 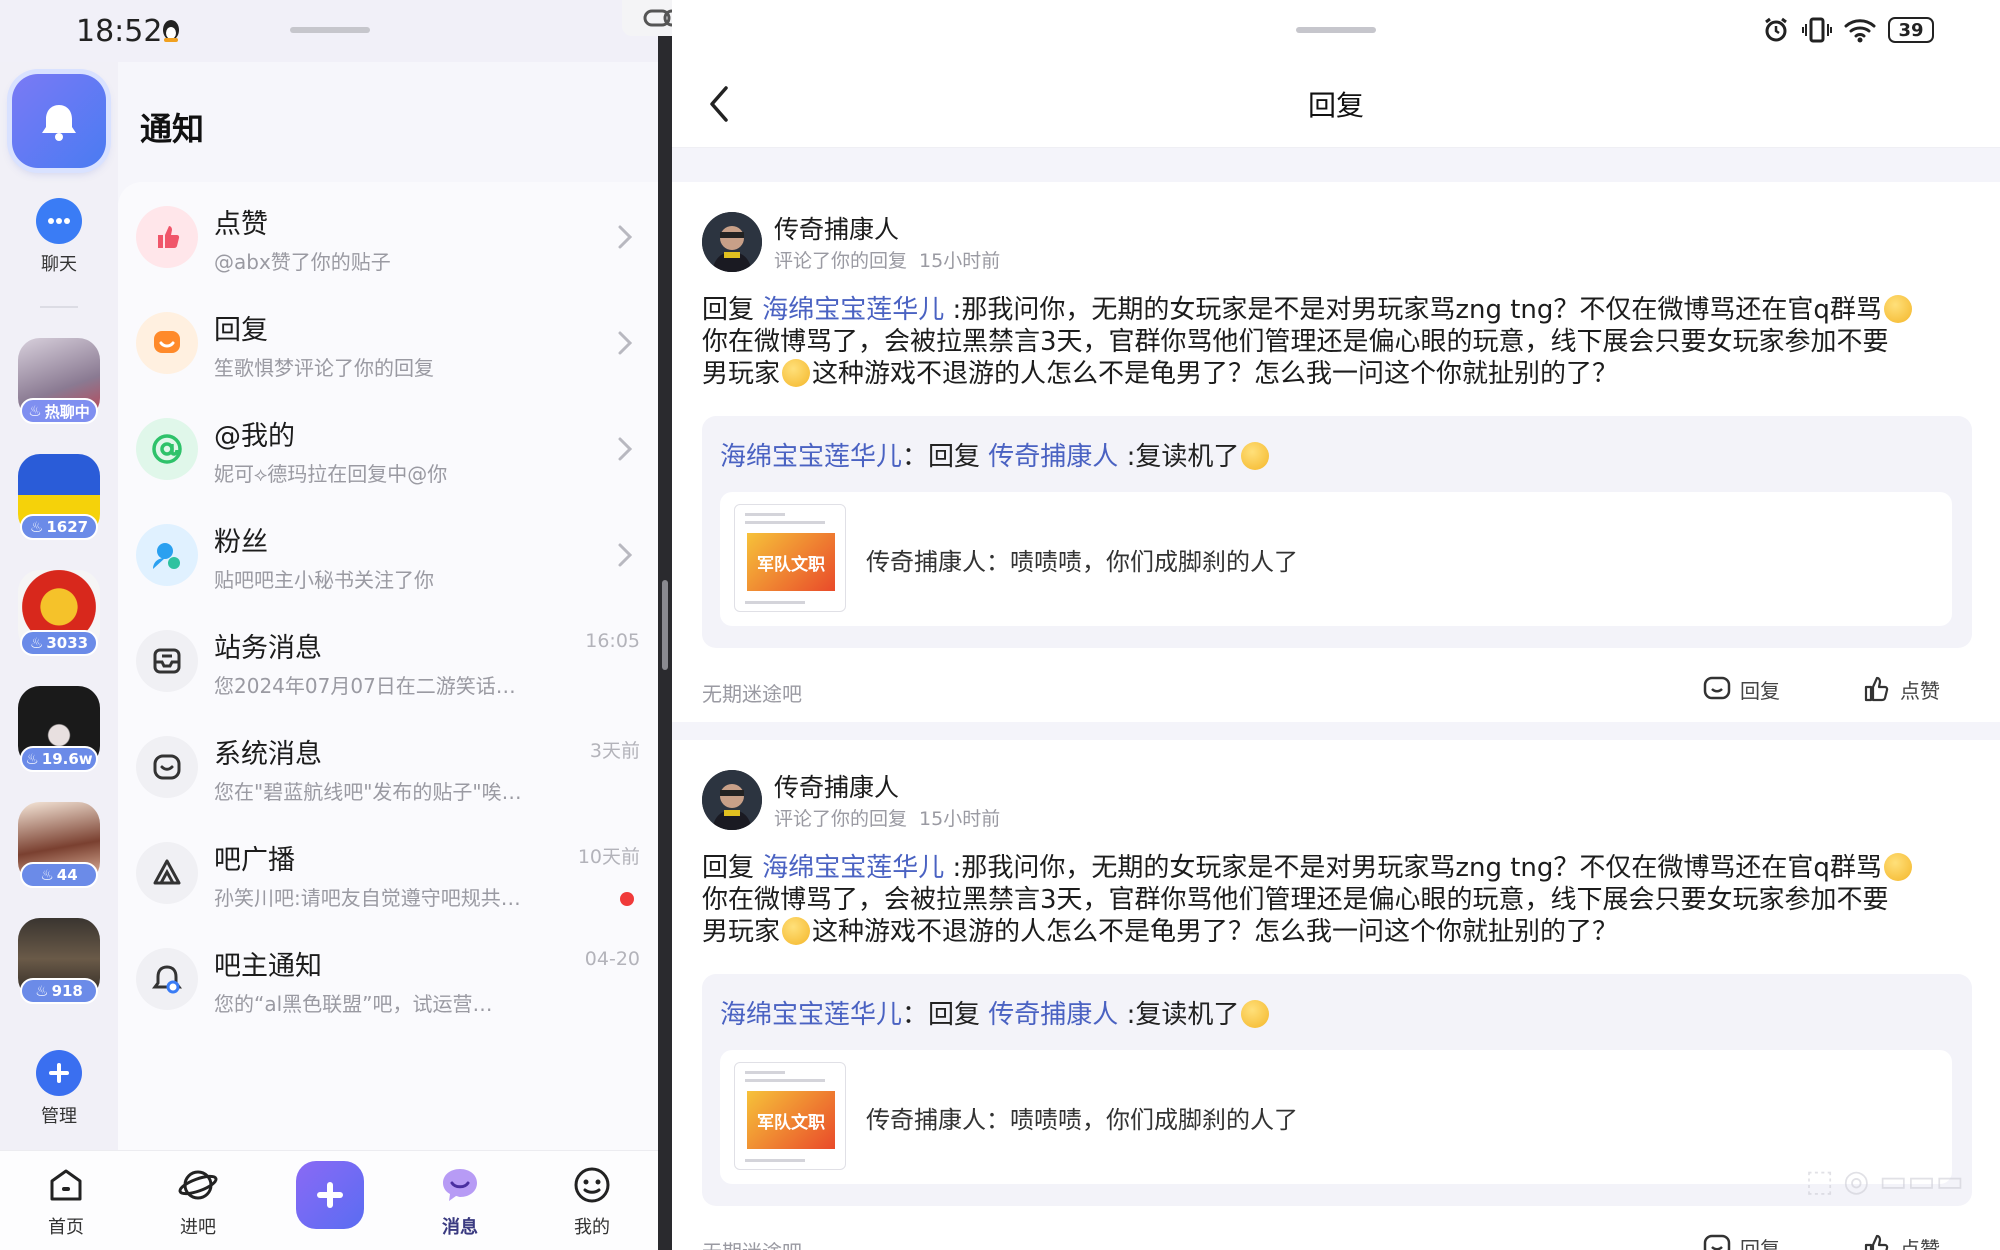 I want to click on nav-home: 首页, so click(x=66, y=1202).